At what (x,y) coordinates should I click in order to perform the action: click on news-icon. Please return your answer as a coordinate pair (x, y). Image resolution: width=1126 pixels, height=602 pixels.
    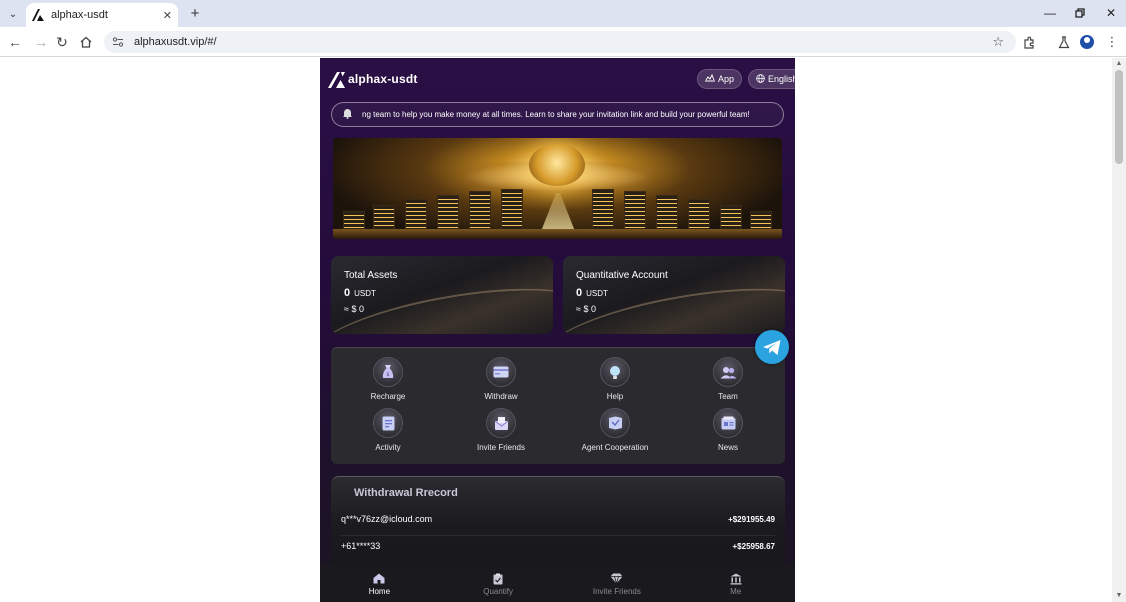
    Looking at the image, I should click on (728, 423).